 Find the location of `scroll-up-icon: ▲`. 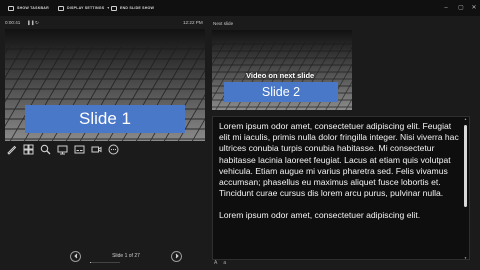

scroll-up-icon: ▲ is located at coordinates (465, 119).